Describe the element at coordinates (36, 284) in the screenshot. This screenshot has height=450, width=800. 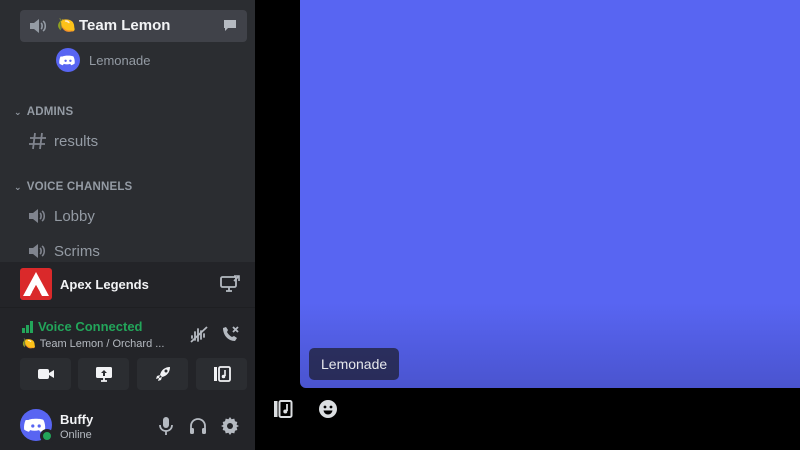
I see `apex-legends-logo` at that location.